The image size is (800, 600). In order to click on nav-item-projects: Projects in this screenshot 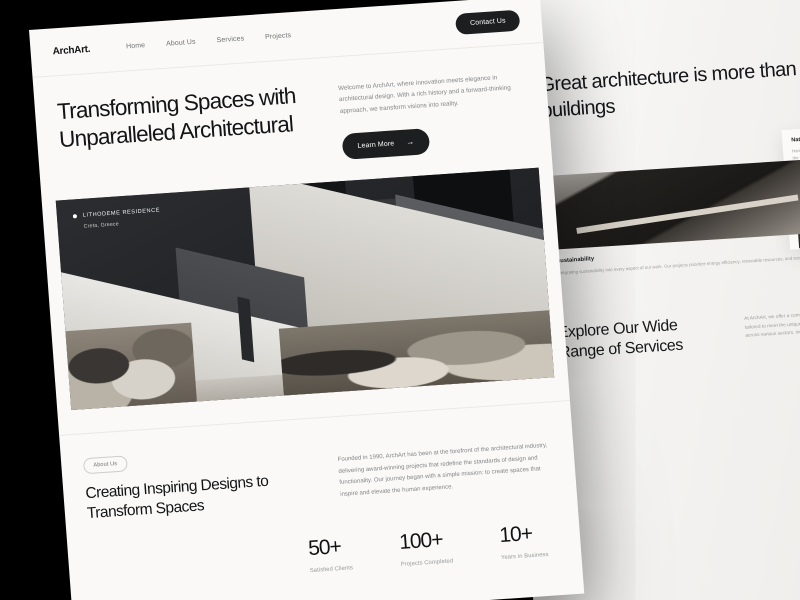, I will do `click(278, 36)`.